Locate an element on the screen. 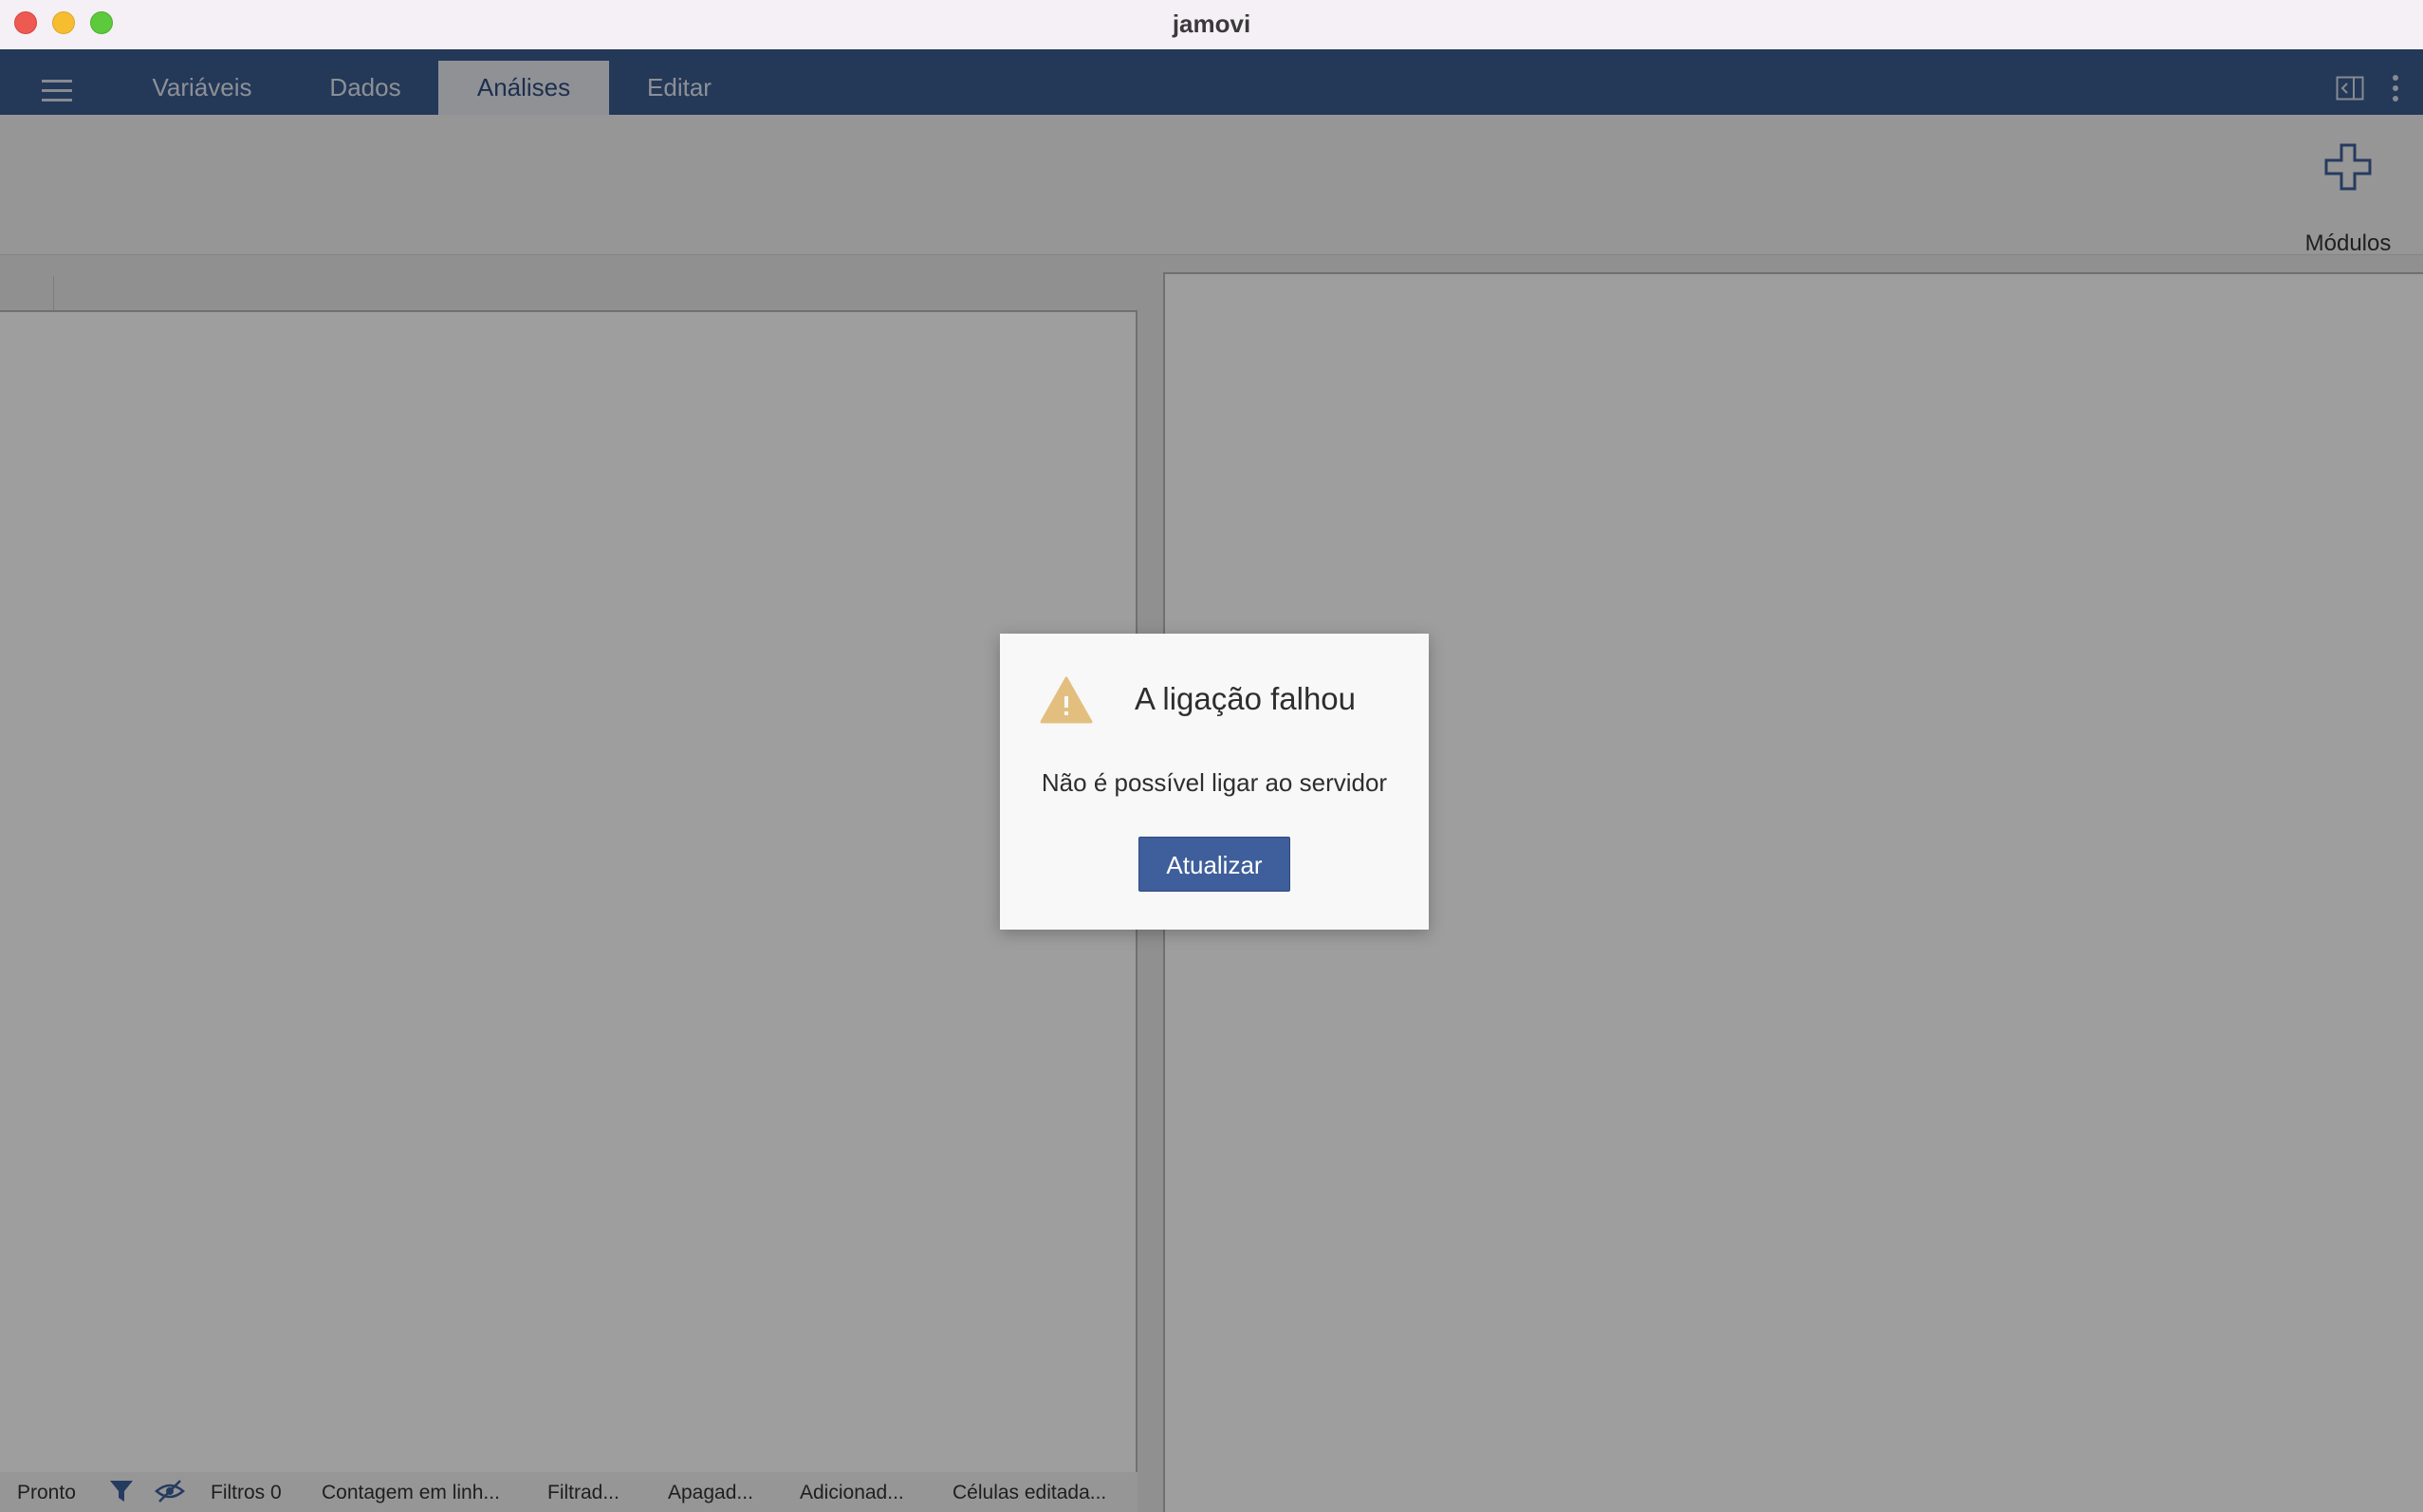 Image resolution: width=2423 pixels, height=1512 pixels. window-title: jamovi is located at coordinates (1211, 23).